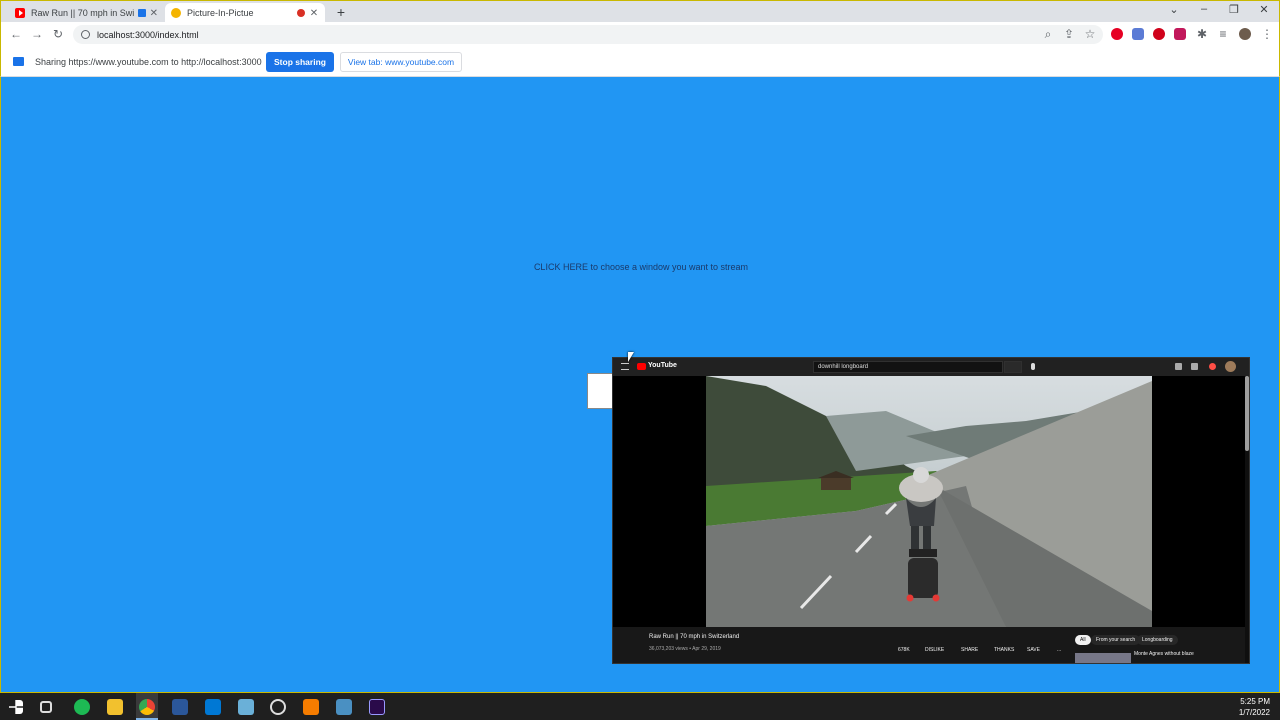  I want to click on create-icon, so click(1178, 366).